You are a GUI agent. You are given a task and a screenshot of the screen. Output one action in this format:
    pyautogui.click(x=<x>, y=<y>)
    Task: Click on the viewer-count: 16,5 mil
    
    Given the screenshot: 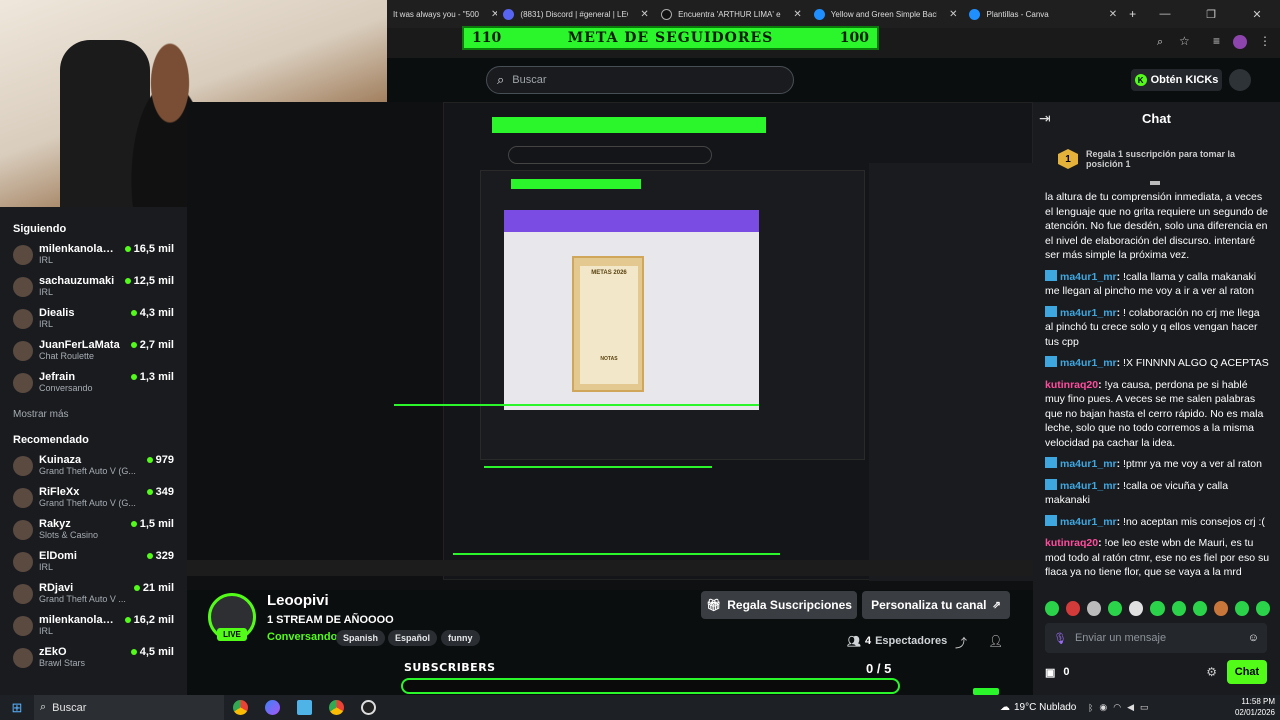 What is the action you would take?
    pyautogui.click(x=149, y=249)
    